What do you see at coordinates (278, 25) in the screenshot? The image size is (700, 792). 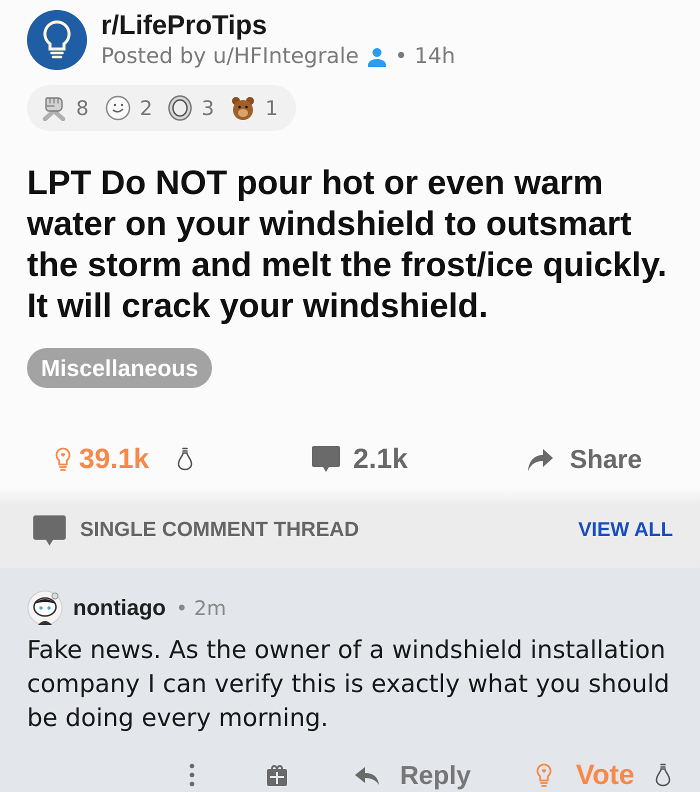 I see `subreddit-name: r/LifeProTips` at bounding box center [278, 25].